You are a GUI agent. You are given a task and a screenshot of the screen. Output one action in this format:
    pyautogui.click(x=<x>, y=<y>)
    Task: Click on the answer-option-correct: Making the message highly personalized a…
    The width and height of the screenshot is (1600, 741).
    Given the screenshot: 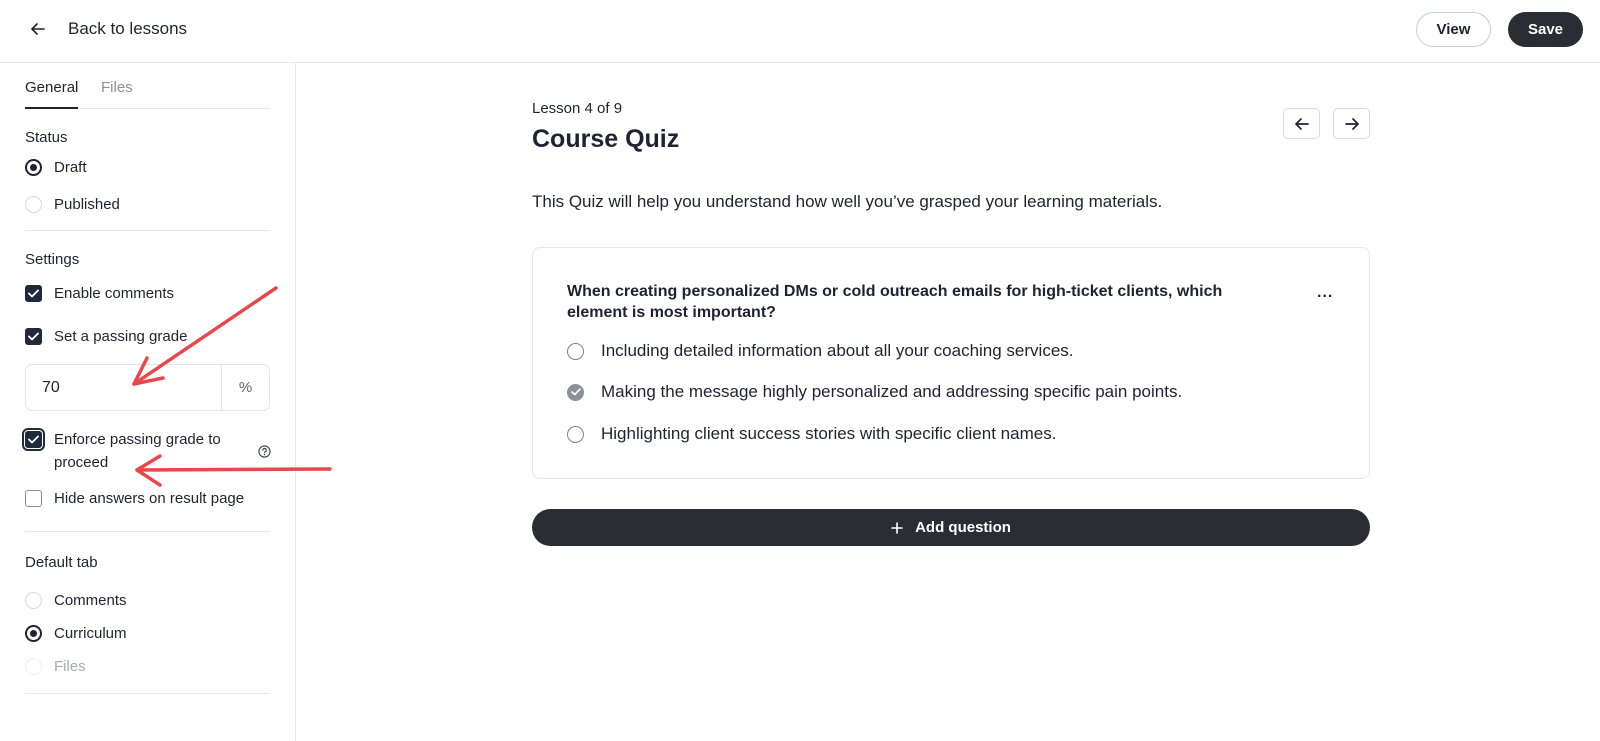 What is the action you would take?
    pyautogui.click(x=874, y=392)
    